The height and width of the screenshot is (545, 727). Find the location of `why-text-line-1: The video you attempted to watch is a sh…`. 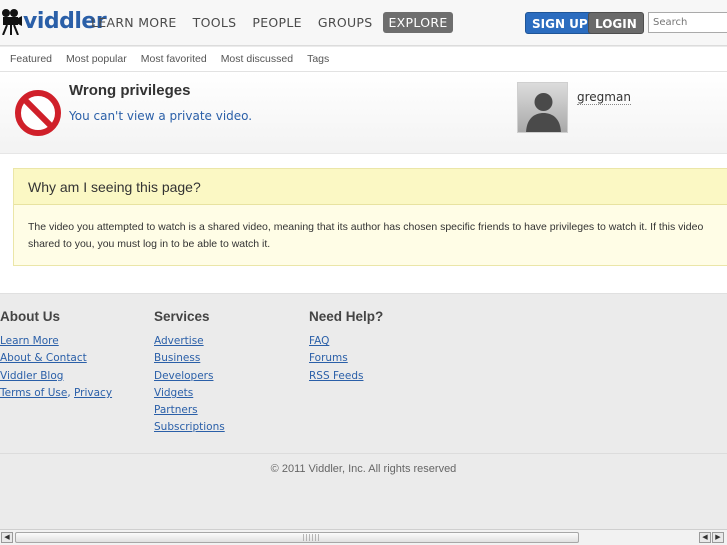

why-text-line-1: The video you attempted to watch is a sh… is located at coordinates (366, 227).